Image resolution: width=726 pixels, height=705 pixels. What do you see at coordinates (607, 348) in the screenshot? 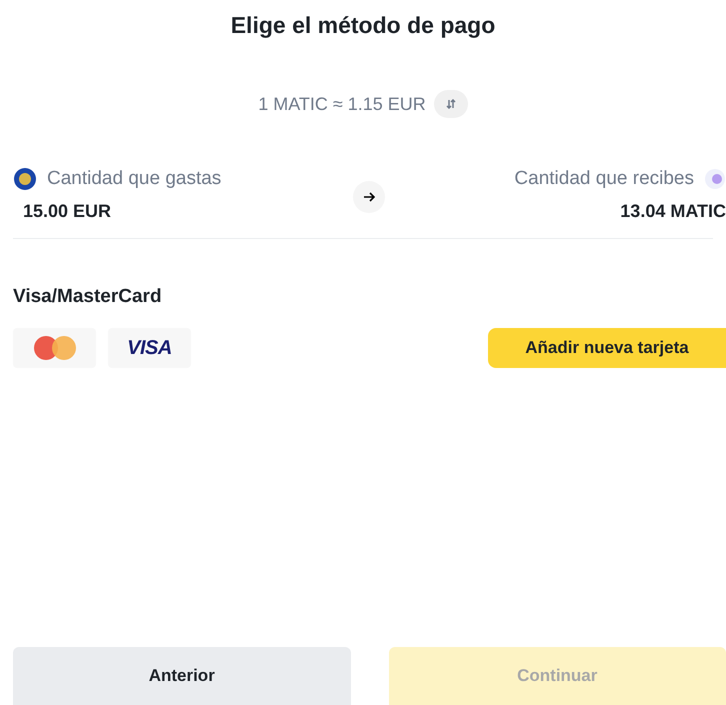
I see `add-card-button: Añadir nueva tarjeta` at bounding box center [607, 348].